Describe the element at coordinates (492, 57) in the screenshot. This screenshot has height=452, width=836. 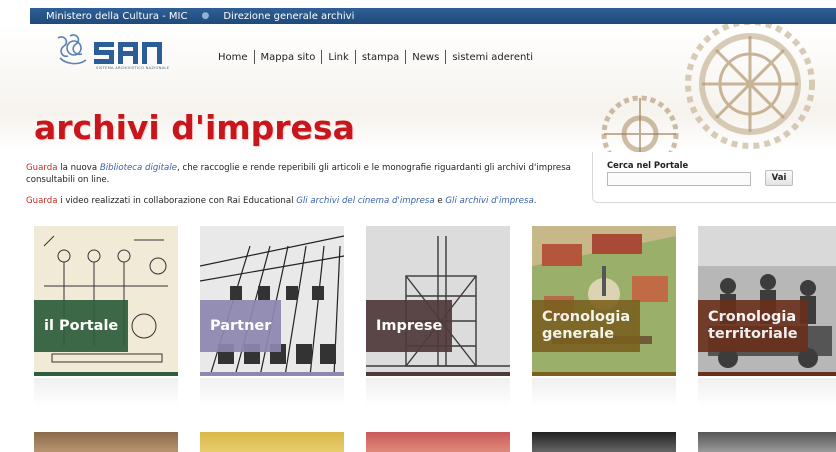
I see `nav-sistemi-aderenti: sistemi aderenti` at that location.